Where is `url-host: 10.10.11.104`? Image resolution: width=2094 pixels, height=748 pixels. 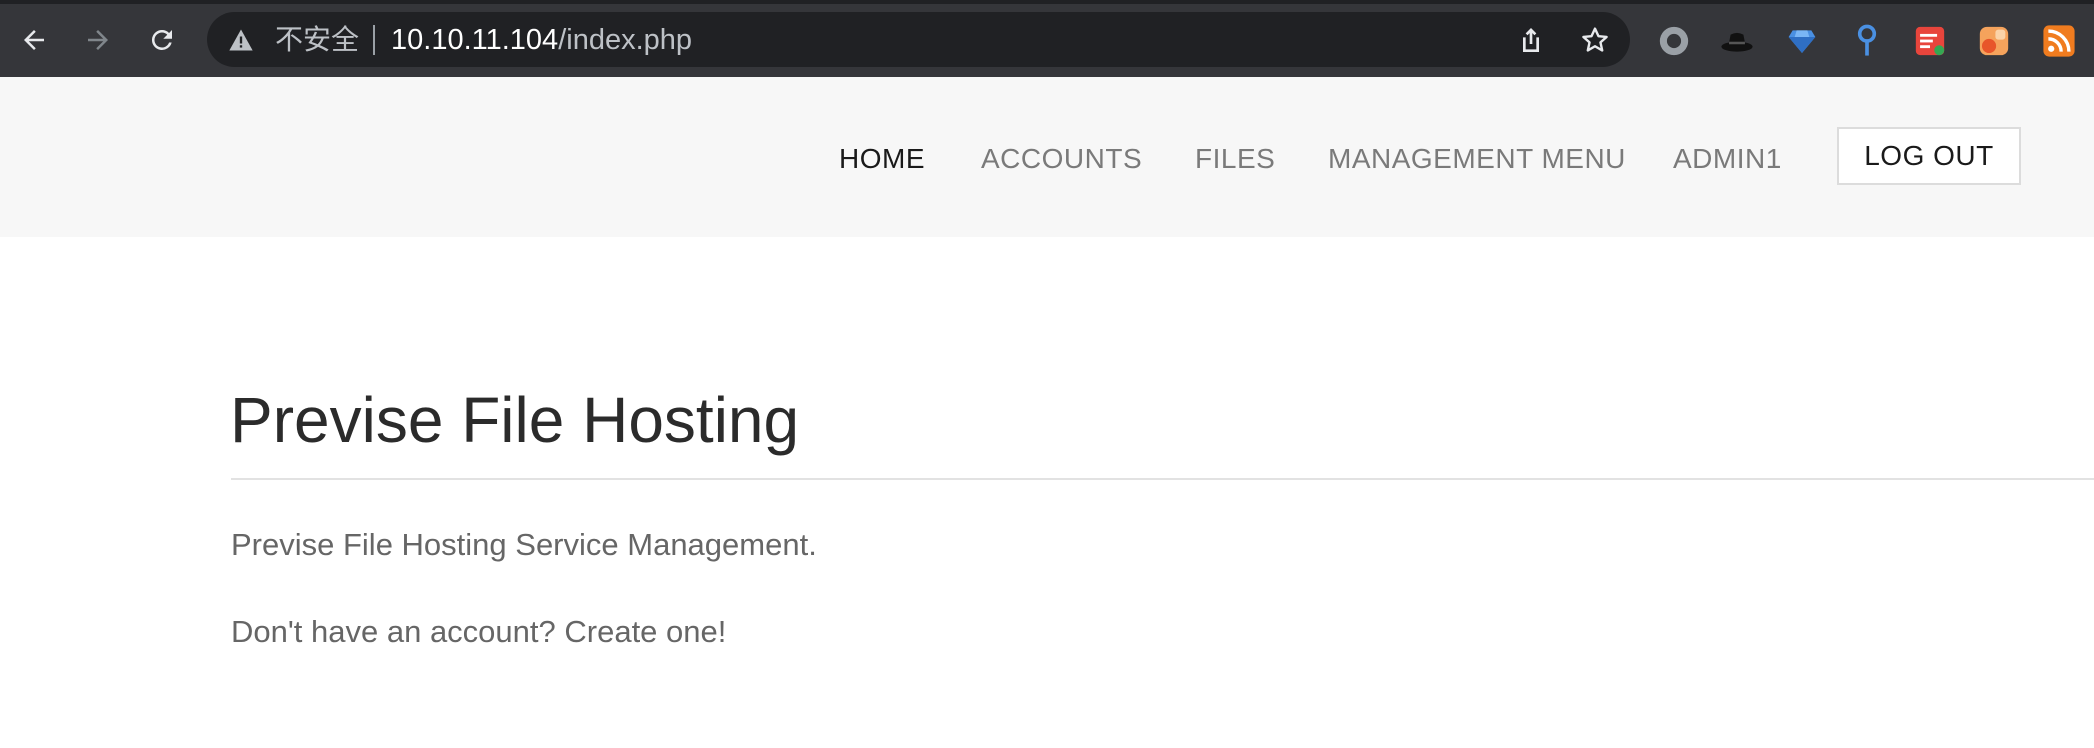
url-host: 10.10.11.104 is located at coordinates (475, 40).